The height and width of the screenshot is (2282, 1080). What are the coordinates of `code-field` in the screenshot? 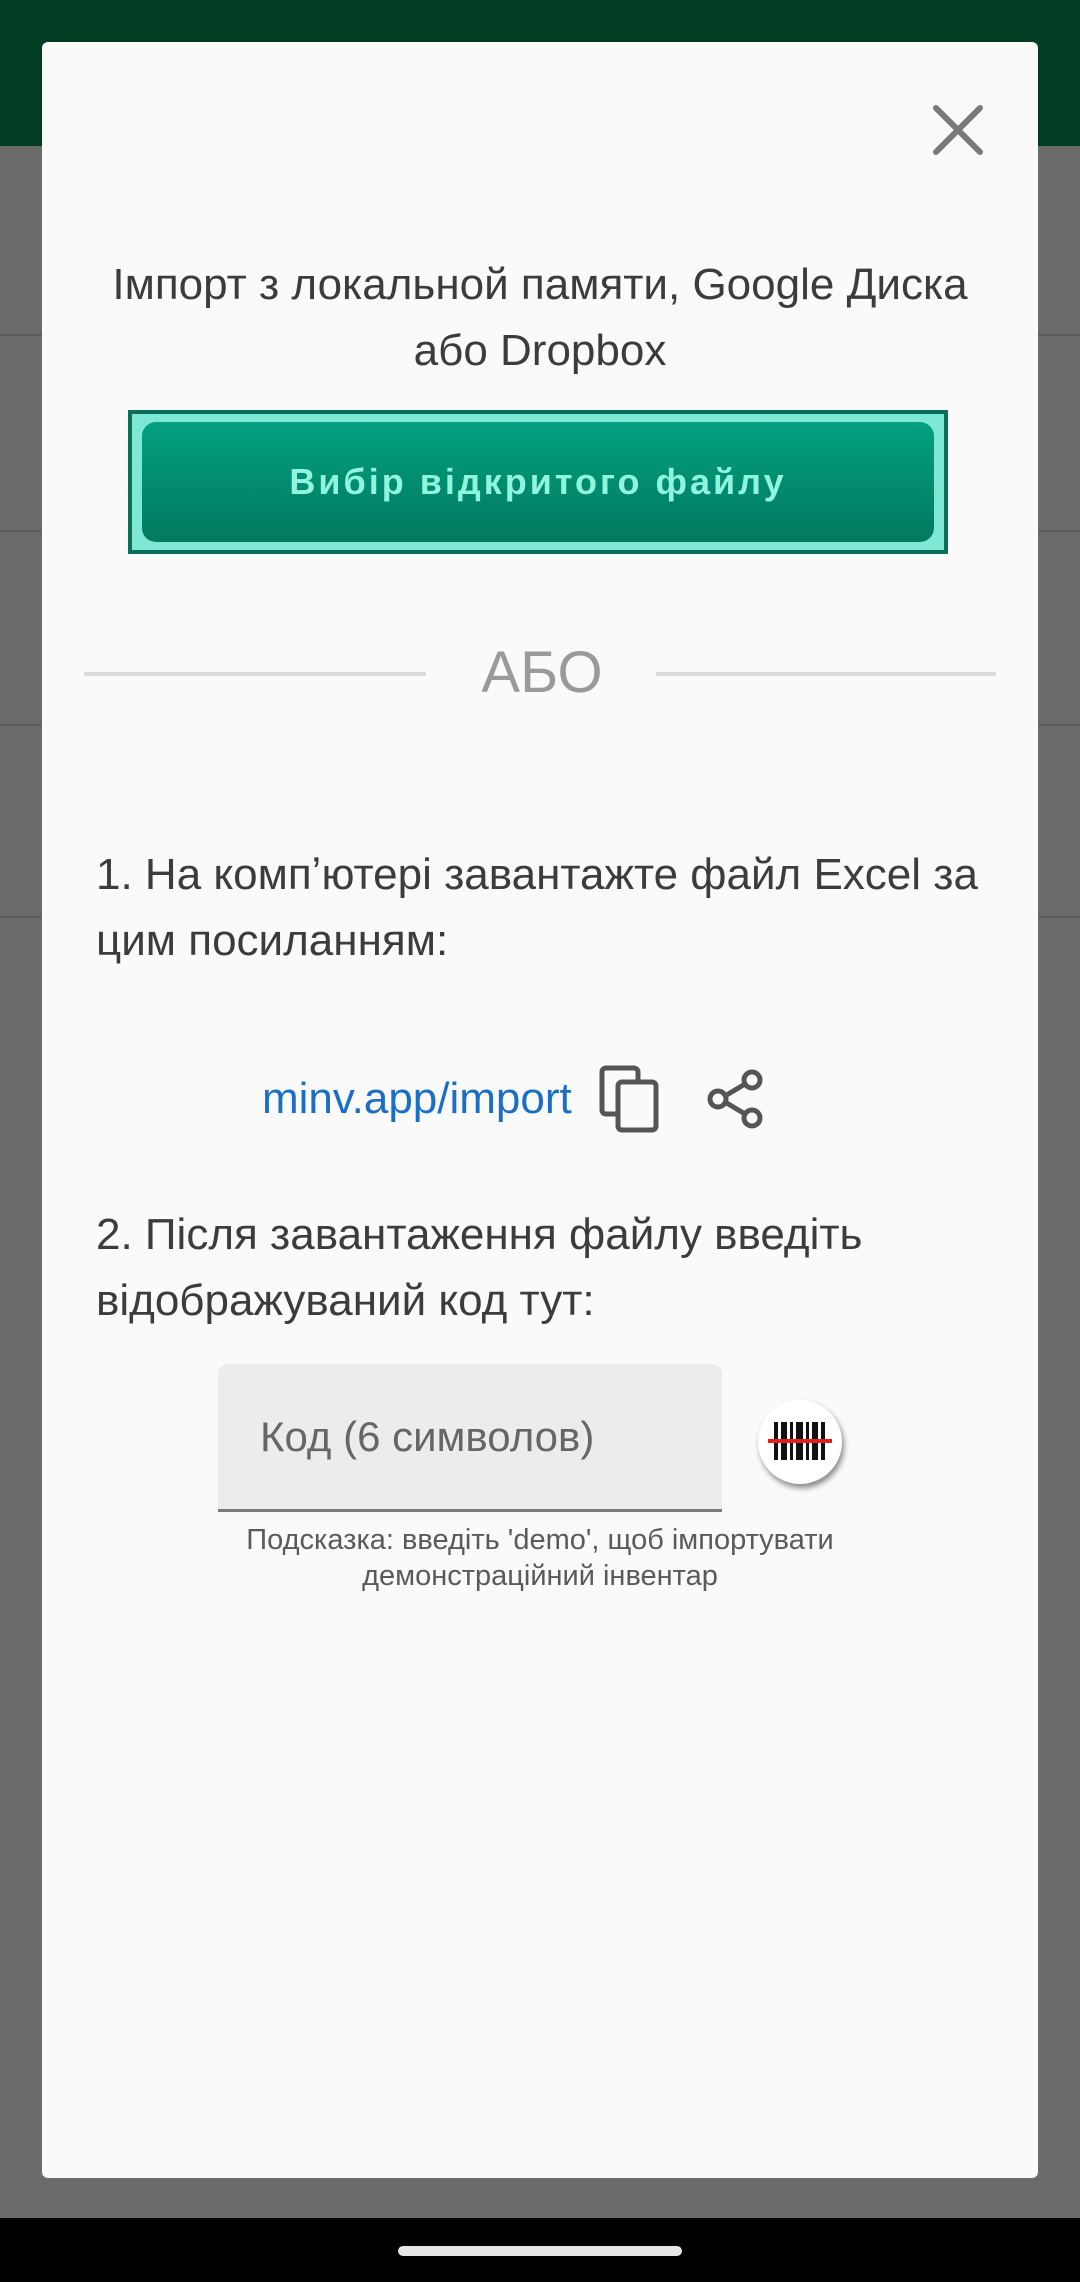 It's located at (470, 1438).